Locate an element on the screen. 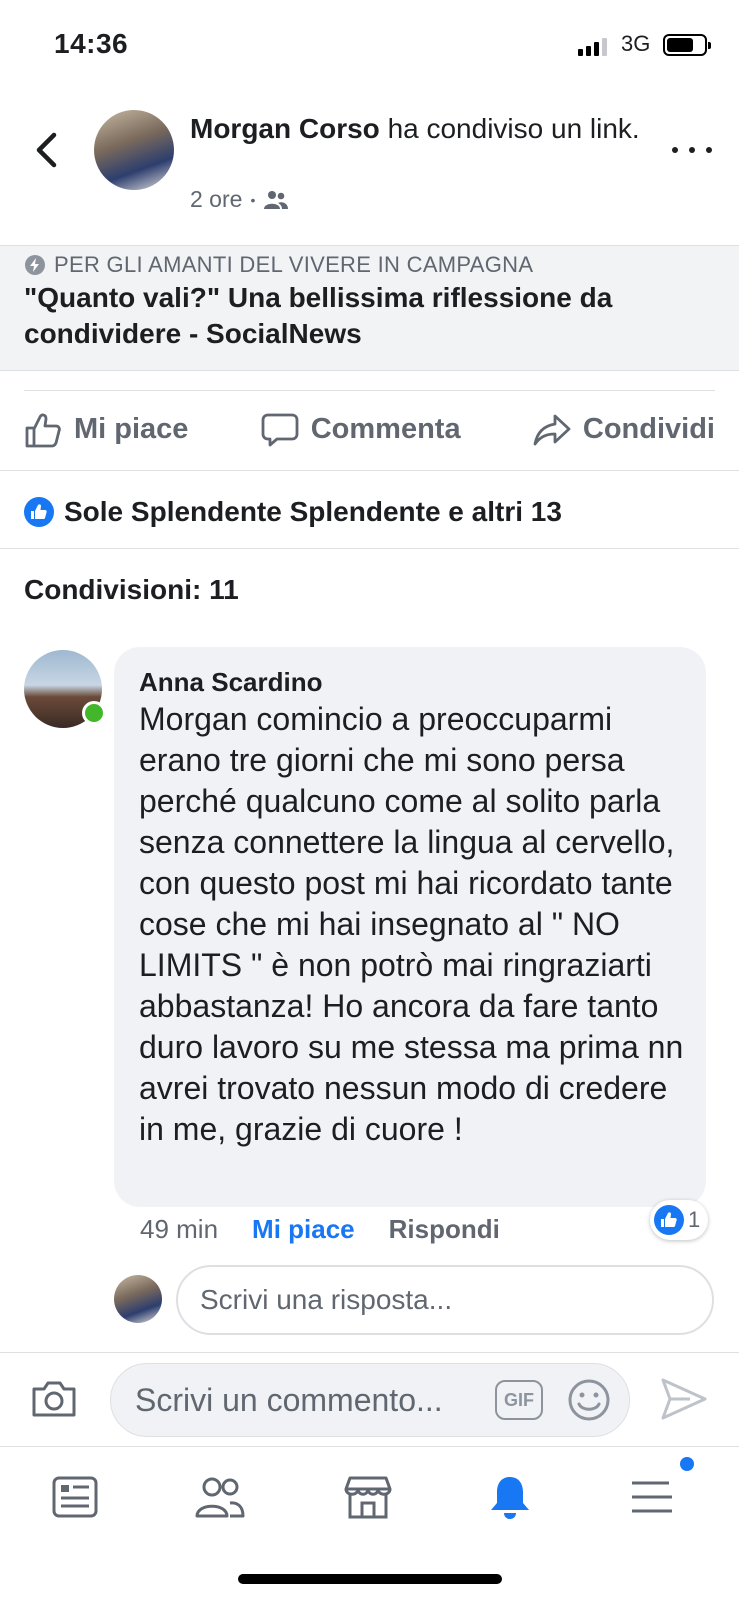  send-button is located at coordinates (684, 1401).